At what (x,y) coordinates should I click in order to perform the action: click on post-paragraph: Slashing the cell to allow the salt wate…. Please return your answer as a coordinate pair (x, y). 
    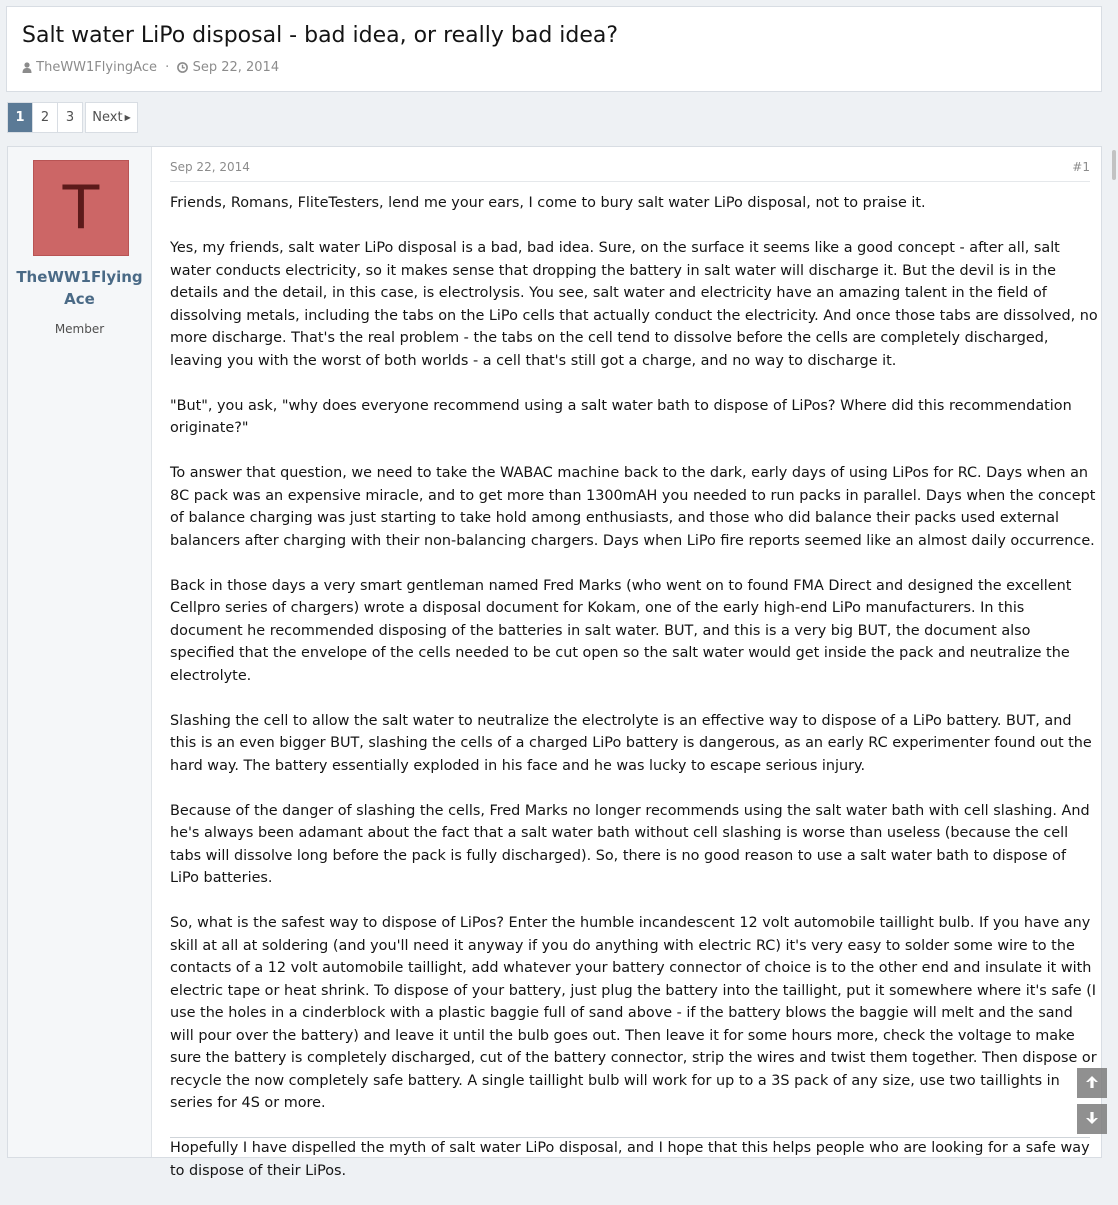
    Looking at the image, I should click on (631, 743).